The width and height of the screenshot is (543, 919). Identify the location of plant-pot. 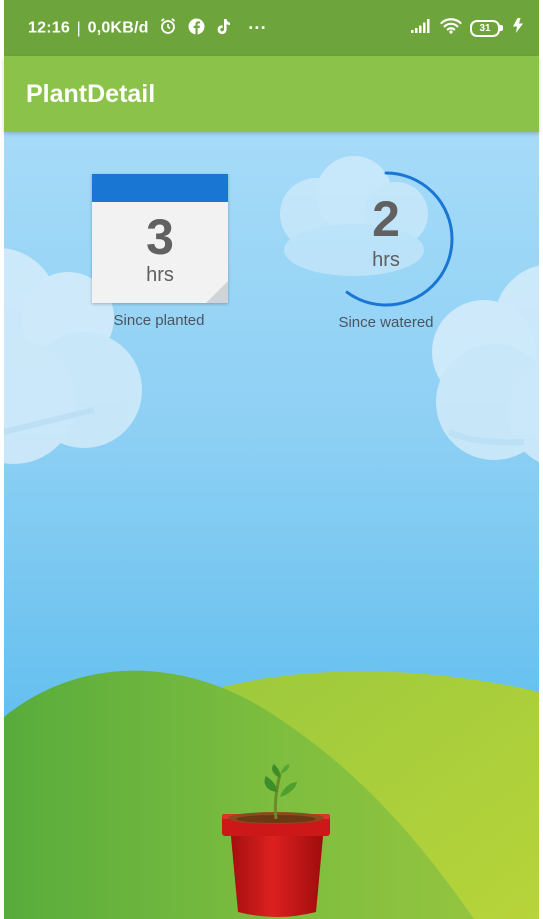
(276, 864).